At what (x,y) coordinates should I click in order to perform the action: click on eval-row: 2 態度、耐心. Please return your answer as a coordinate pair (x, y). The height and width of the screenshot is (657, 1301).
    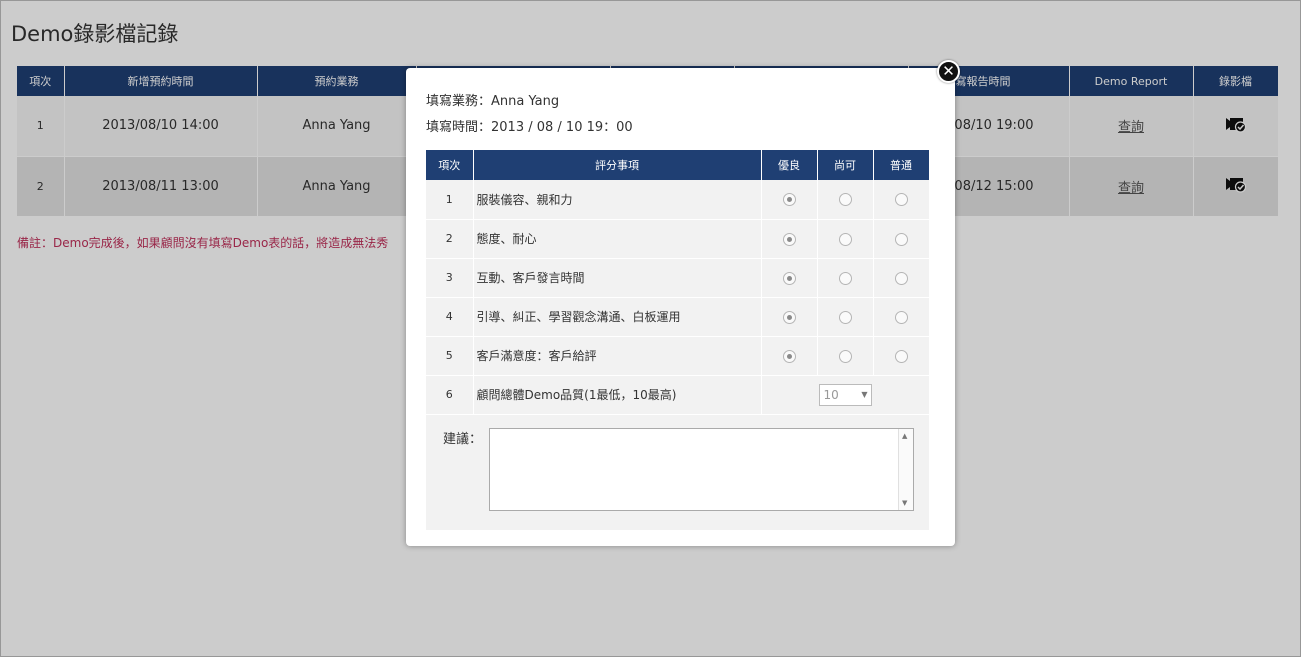
    Looking at the image, I should click on (678, 239).